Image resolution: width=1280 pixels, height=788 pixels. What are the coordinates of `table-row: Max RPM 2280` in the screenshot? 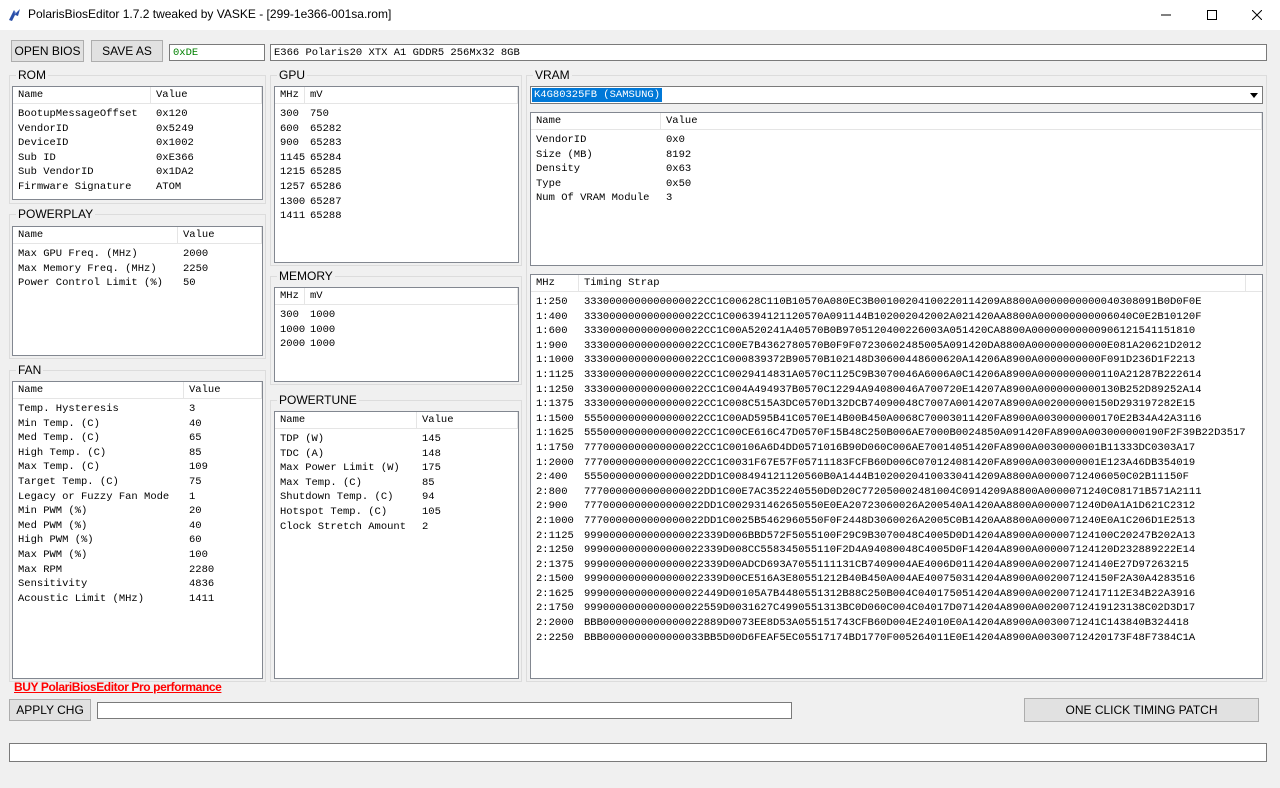 It's located at (137, 570).